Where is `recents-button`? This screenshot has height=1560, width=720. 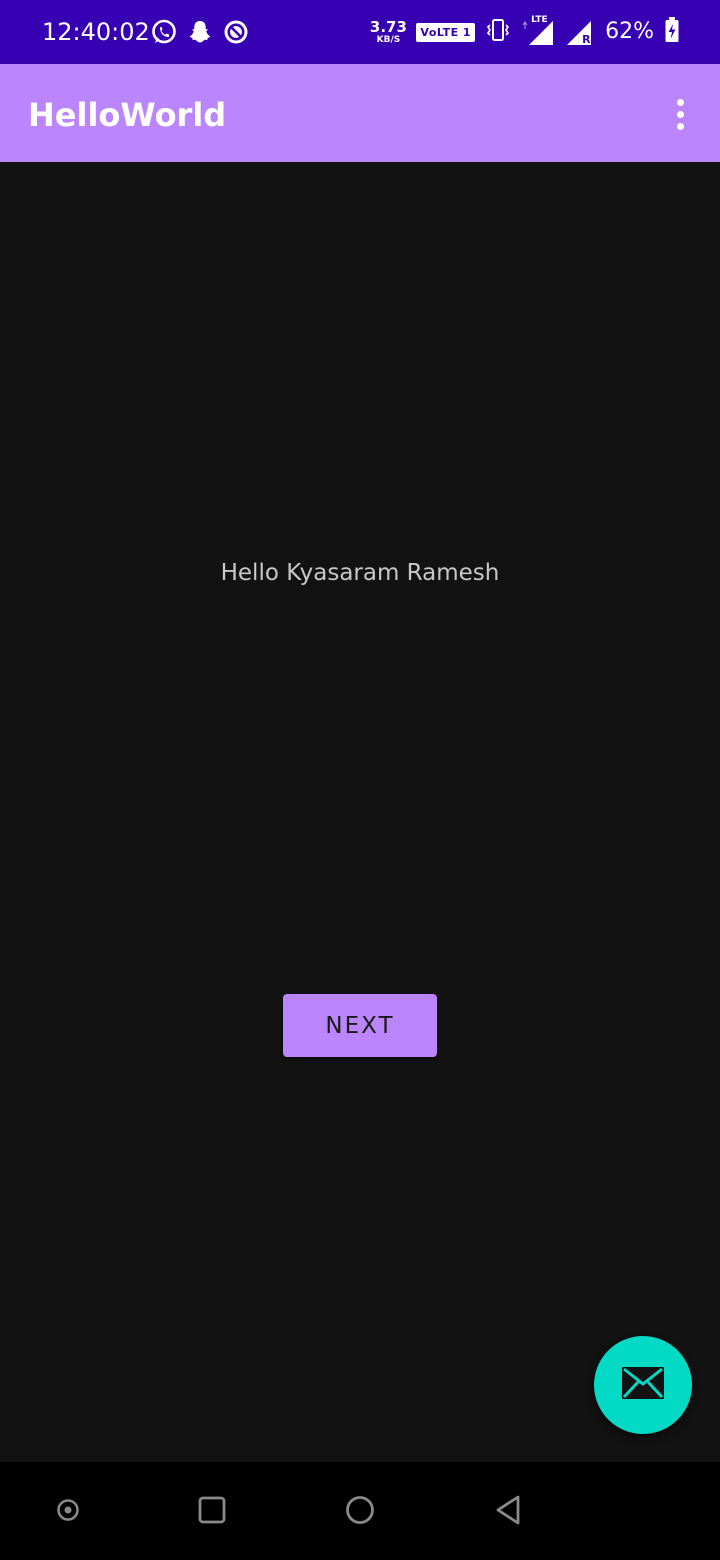
recents-button is located at coordinates (212, 1512).